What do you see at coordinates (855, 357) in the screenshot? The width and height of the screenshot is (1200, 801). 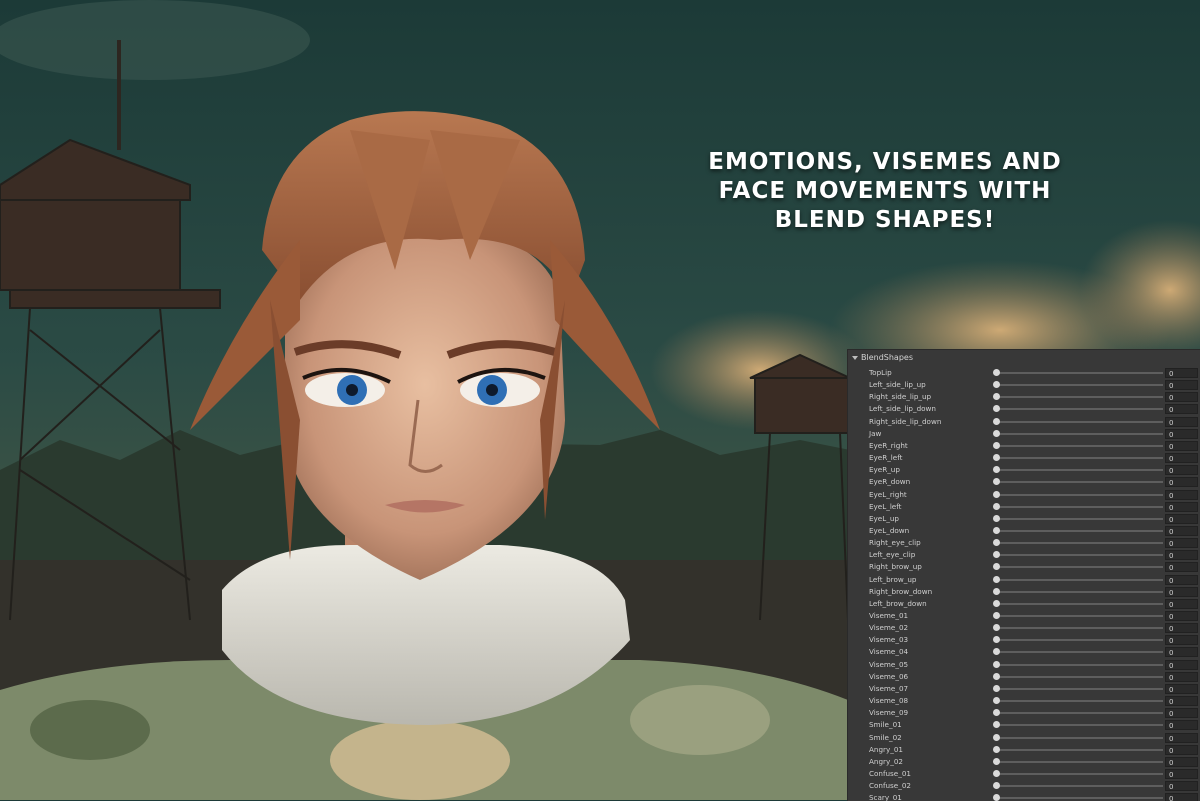 I see `foldout-triangle-icon` at bounding box center [855, 357].